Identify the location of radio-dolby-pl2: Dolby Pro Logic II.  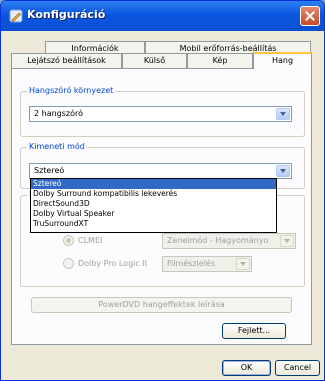
(105, 263).